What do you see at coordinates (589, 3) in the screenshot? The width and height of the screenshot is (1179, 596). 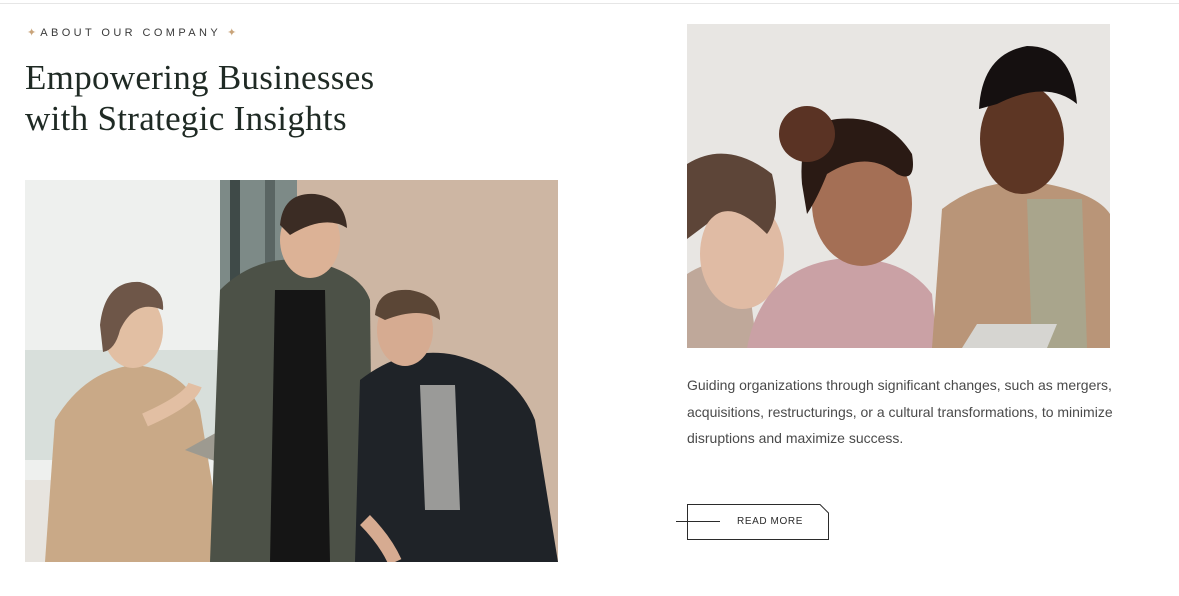 I see `top-divider` at bounding box center [589, 3].